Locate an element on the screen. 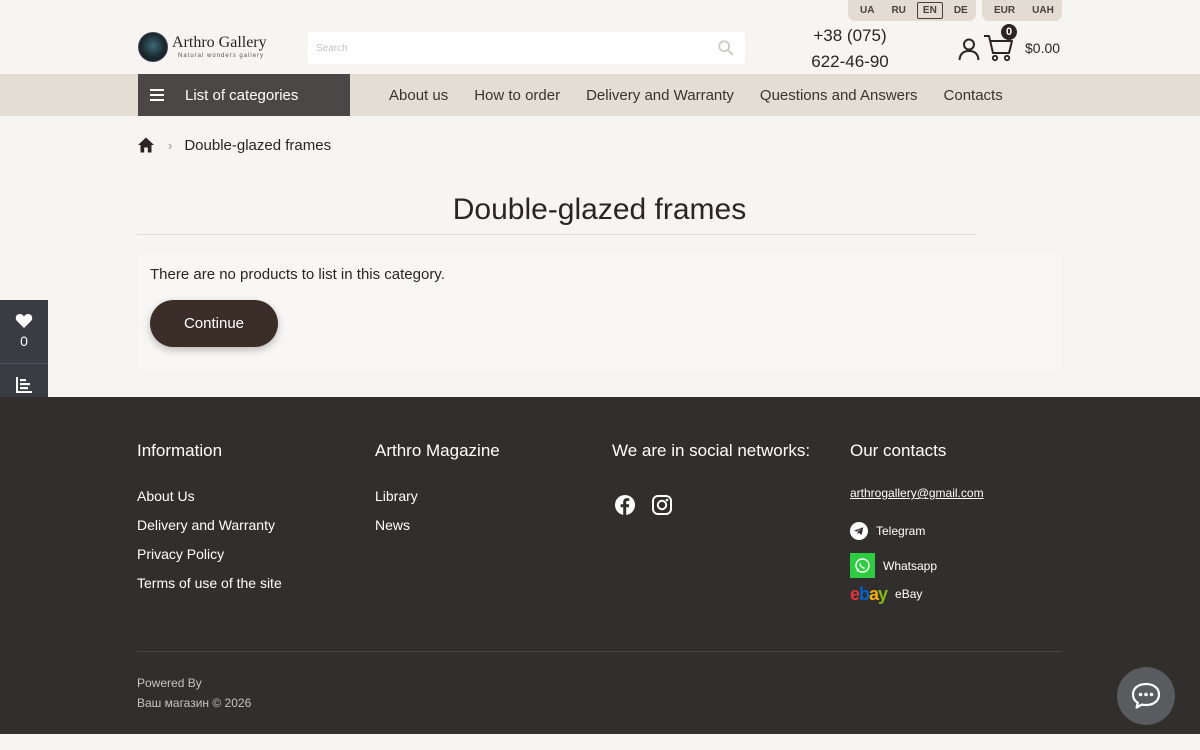 This screenshot has height=750, width=1200. footer-link-delivery: Delivery and Warranty is located at coordinates (206, 525).